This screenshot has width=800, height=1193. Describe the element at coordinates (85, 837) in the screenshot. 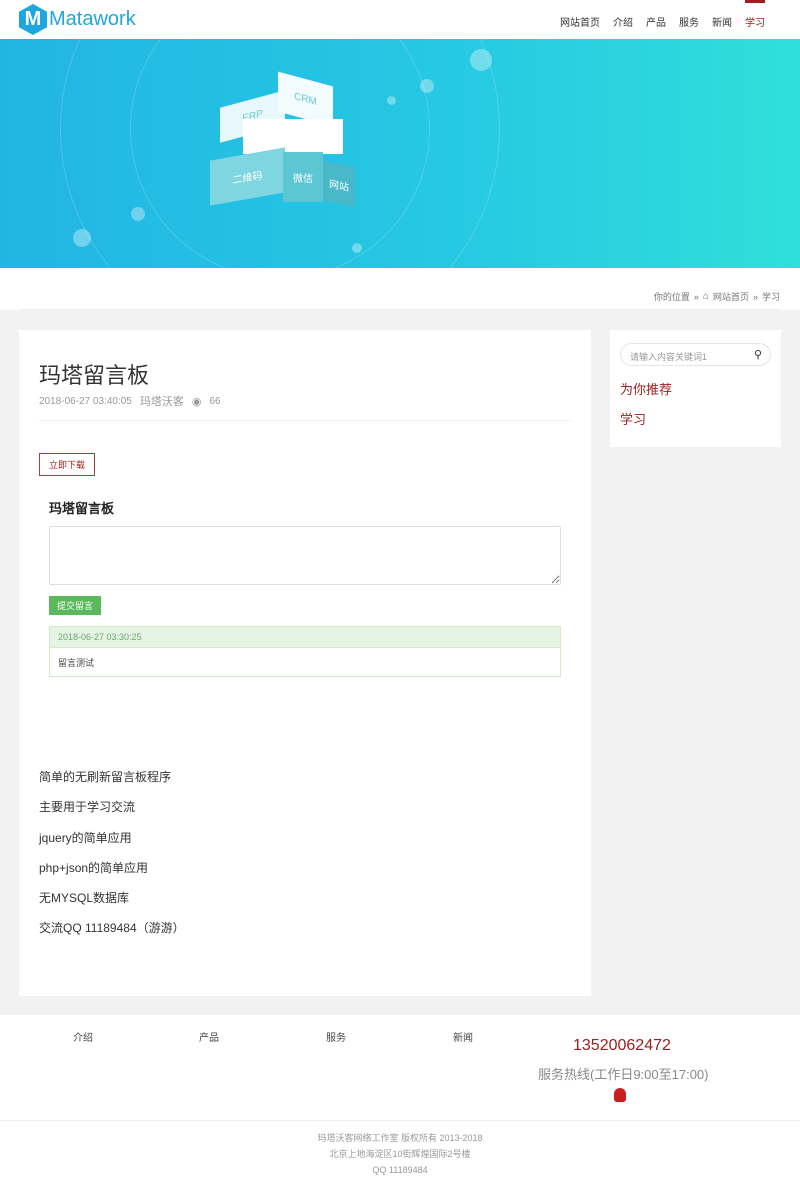

I see `body-line: jquery的简单应用` at that location.